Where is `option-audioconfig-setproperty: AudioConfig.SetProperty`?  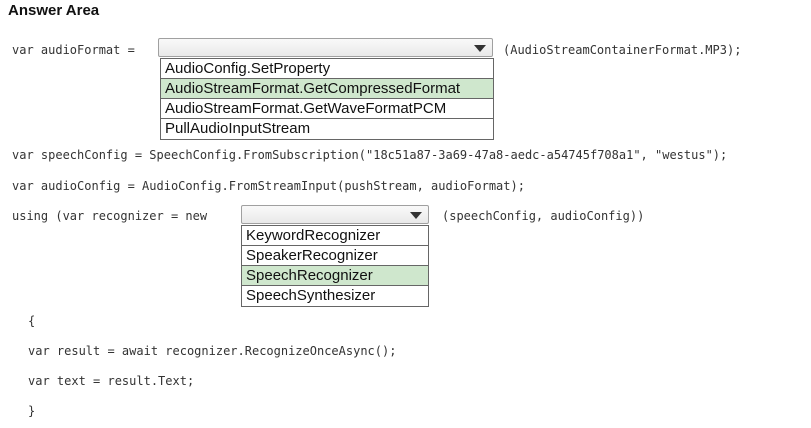
option-audioconfig-setproperty: AudioConfig.SetProperty is located at coordinates (327, 69).